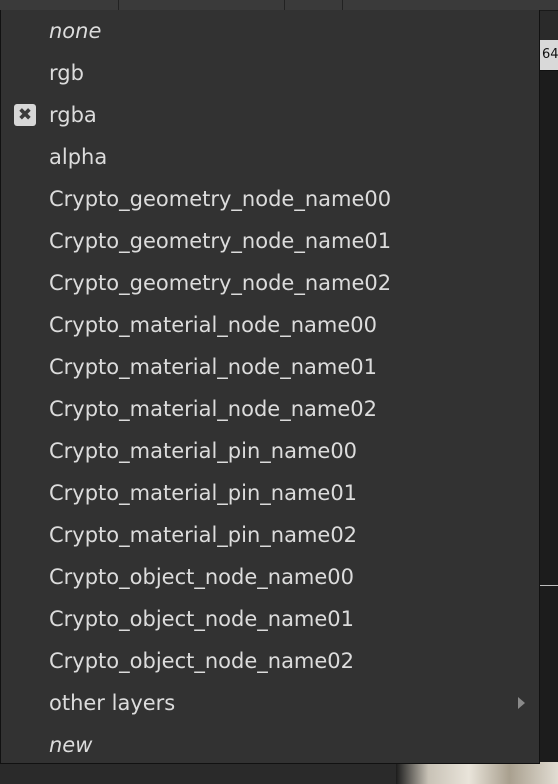 This screenshot has height=784, width=558. I want to click on menu-item: Crypto_object_node_name00, so click(270, 577).